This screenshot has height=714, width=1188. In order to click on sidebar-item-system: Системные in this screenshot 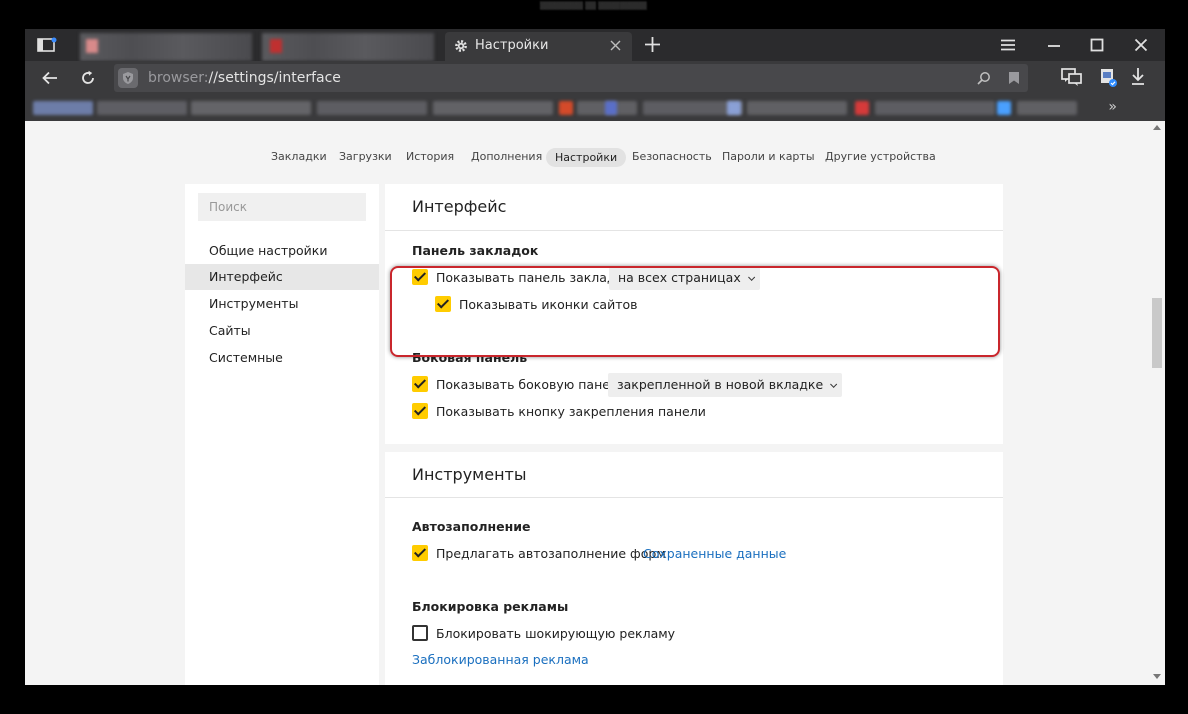, I will do `click(282, 358)`.